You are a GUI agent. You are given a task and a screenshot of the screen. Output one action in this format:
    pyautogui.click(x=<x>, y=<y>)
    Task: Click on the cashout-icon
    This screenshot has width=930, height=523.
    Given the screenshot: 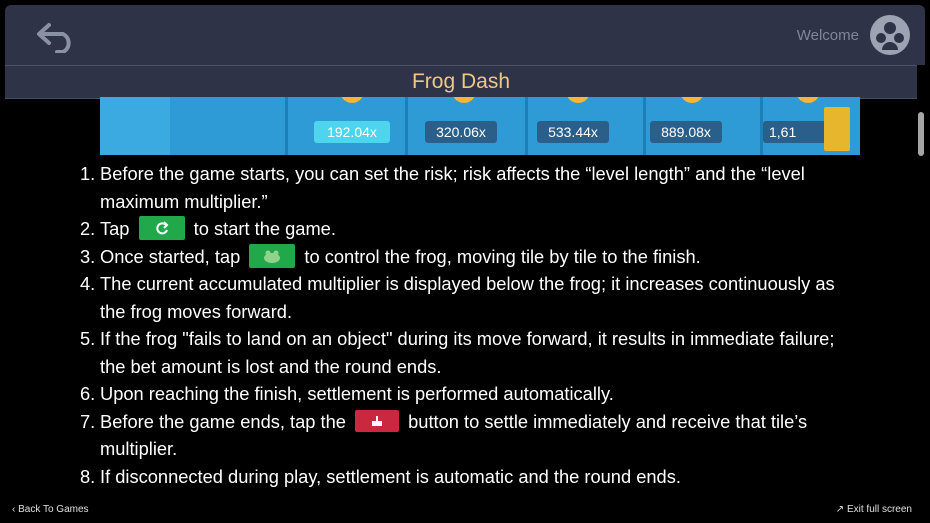 What is the action you would take?
    pyautogui.click(x=377, y=420)
    